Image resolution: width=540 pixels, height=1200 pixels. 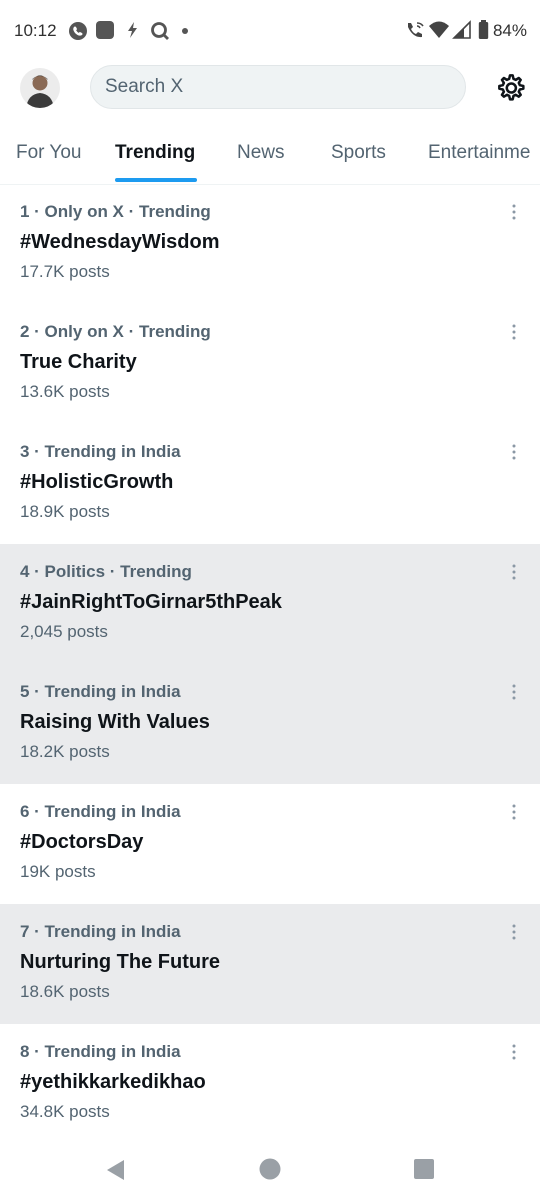 I want to click on trend-post-count: 18.9K posts, so click(x=65, y=511).